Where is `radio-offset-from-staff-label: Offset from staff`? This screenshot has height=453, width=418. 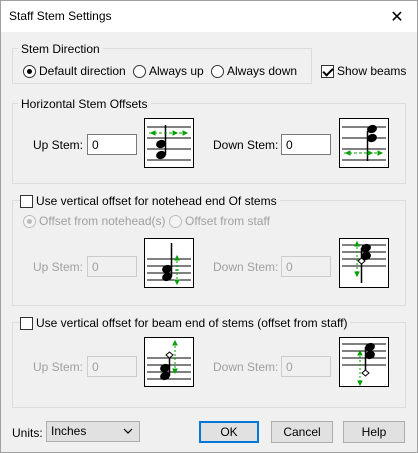
radio-offset-from-staff-label: Offset from staff is located at coordinates (227, 221).